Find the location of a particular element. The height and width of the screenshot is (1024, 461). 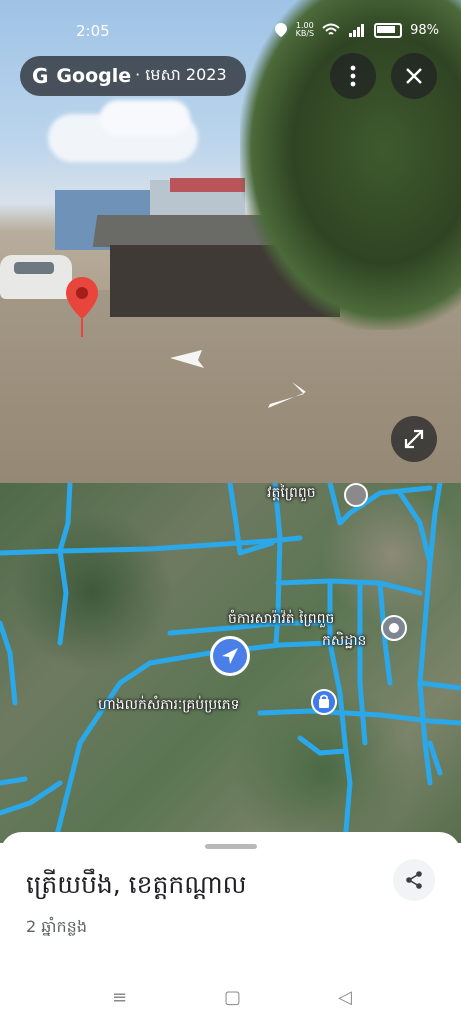

capture-date: · មេសា 2023 is located at coordinates (181, 74).